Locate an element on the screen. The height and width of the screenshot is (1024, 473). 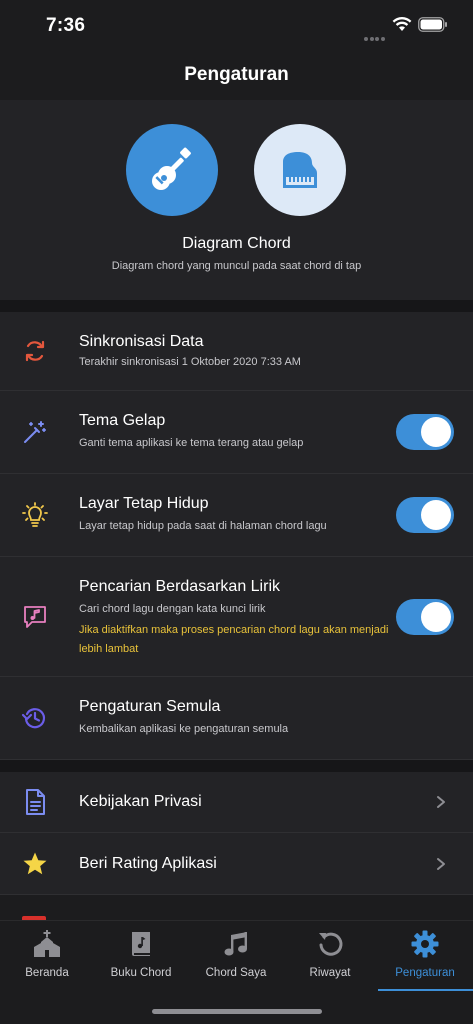
tab-label: Beranda is located at coordinates (47, 973).